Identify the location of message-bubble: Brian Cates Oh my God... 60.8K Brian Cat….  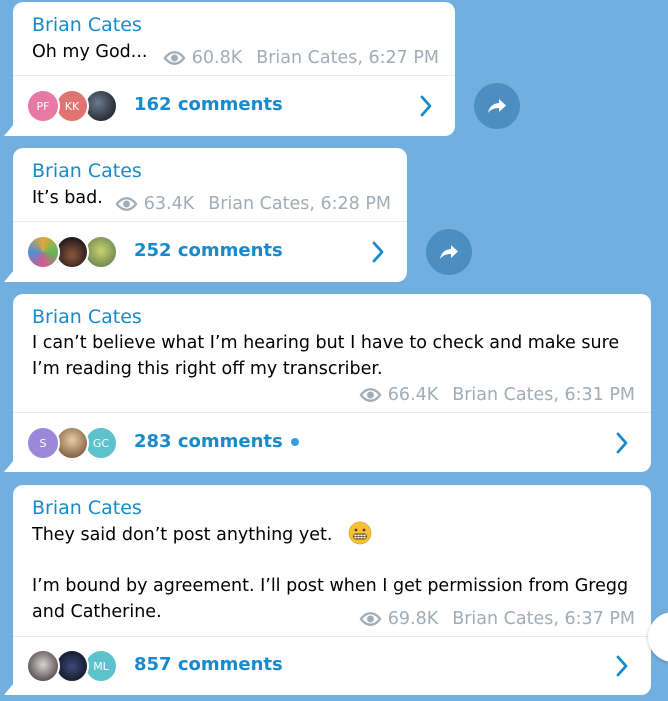
(234, 69).